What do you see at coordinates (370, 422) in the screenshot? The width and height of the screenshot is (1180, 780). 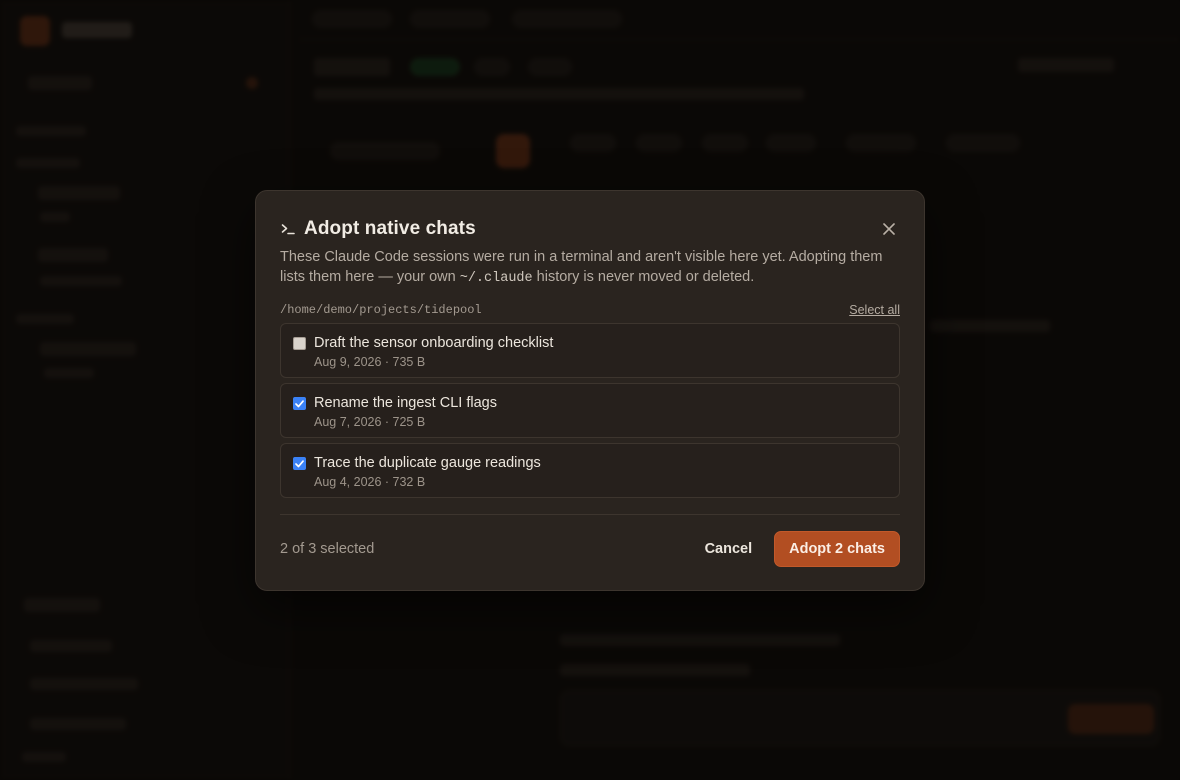 I see `chat-meta: Aug 7, 2026 · 725 B` at bounding box center [370, 422].